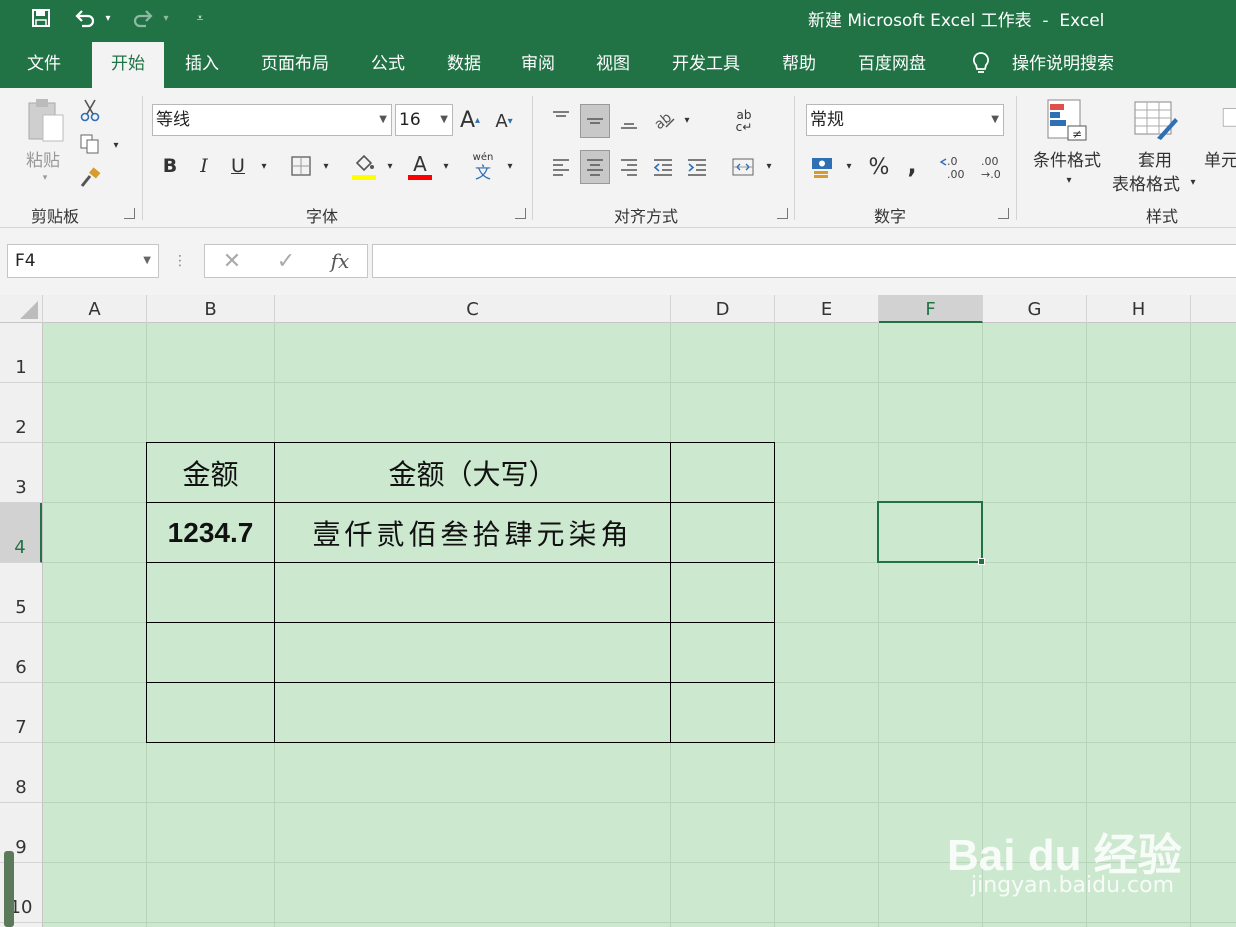 The image size is (1236, 927). I want to click on cut-icon, so click(90, 110).